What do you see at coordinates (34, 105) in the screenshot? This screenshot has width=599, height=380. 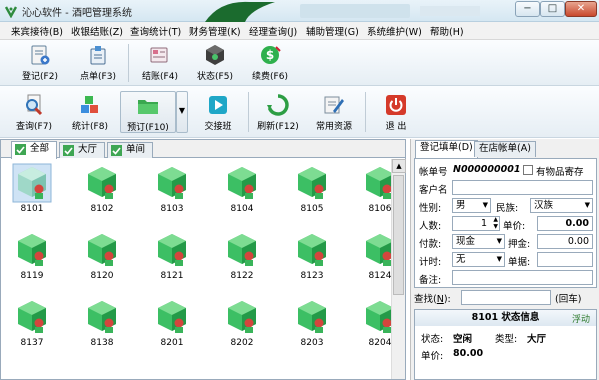 I see `magnifier-icon` at bounding box center [34, 105].